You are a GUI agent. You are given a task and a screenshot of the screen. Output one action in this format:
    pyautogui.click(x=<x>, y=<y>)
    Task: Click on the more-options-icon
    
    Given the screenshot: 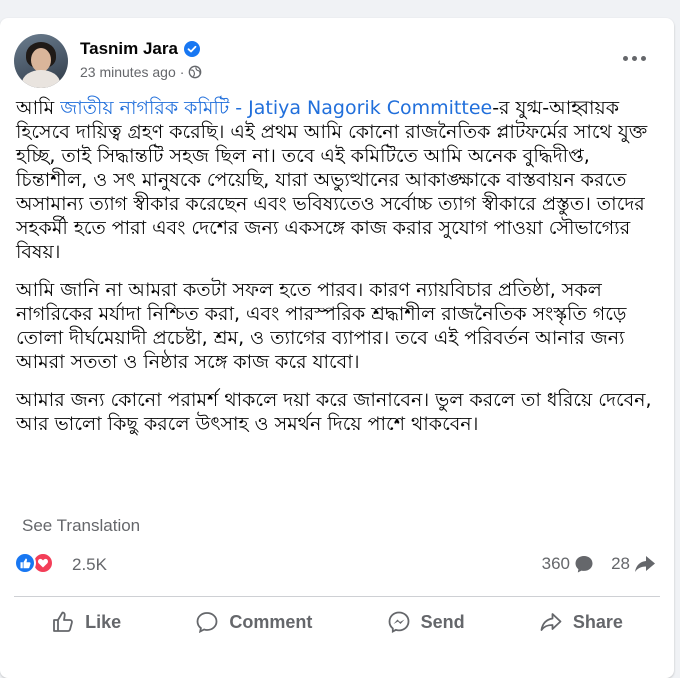 What is the action you would take?
    pyautogui.click(x=634, y=58)
    